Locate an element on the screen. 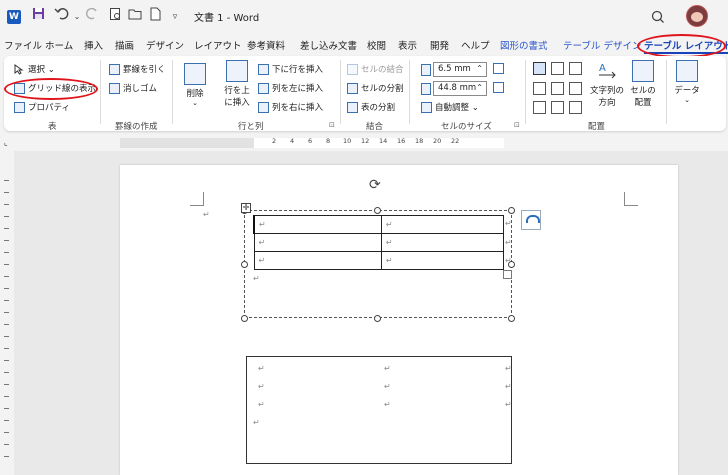 The height and width of the screenshot is (475, 728). tab-insert: 挿入 is located at coordinates (93, 45).